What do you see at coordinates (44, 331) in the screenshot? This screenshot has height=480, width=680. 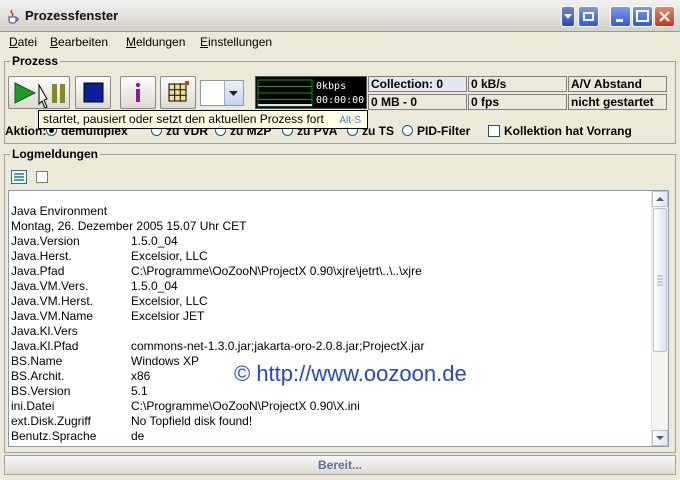 I see `log-key: Java.Kl.Vers` at bounding box center [44, 331].